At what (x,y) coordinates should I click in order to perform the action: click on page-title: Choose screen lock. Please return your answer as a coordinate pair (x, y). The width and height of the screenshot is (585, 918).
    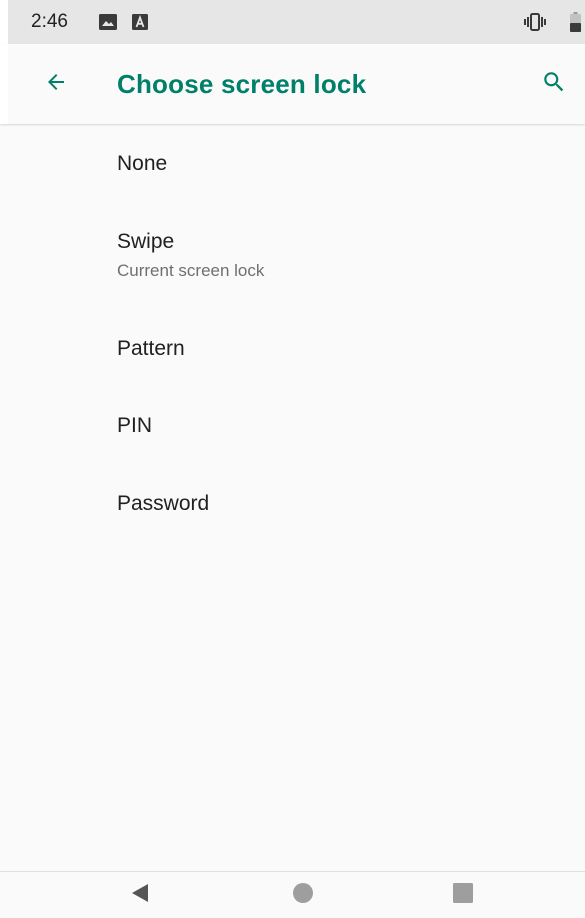
    Looking at the image, I should click on (242, 84).